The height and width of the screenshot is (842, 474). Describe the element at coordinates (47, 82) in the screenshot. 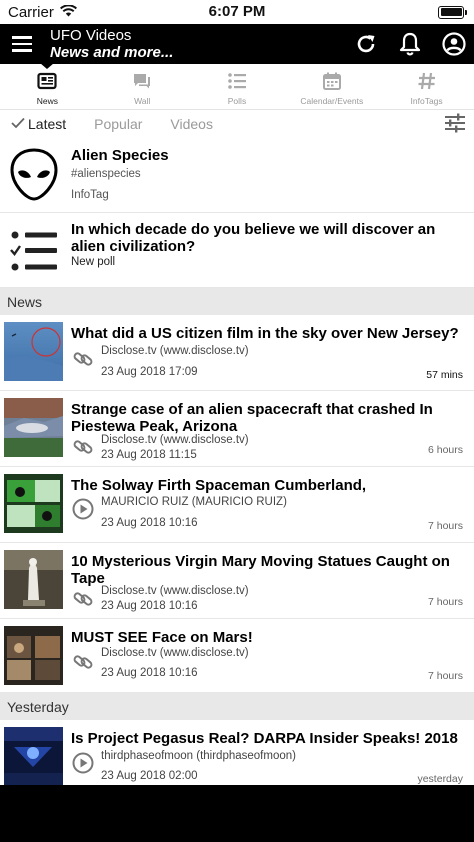

I see `newspaper-icon` at that location.